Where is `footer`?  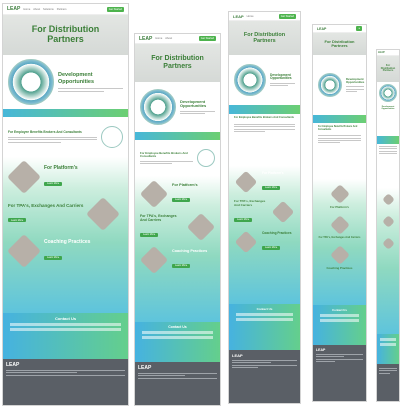
footer is located at coordinates (388, 382).